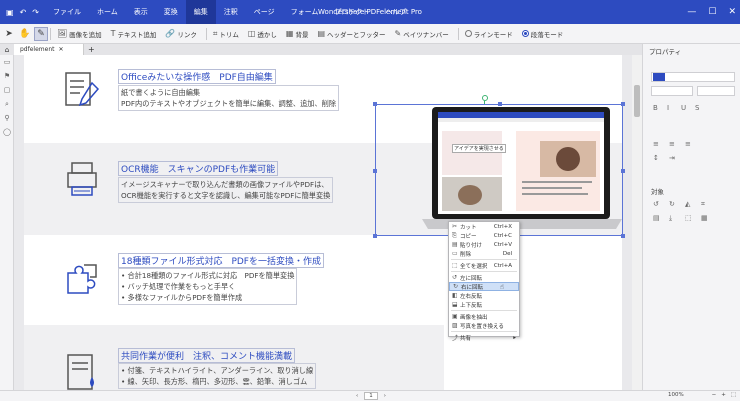 This screenshot has width=740, height=401. I want to click on close-icon: ✕, so click(732, 12).